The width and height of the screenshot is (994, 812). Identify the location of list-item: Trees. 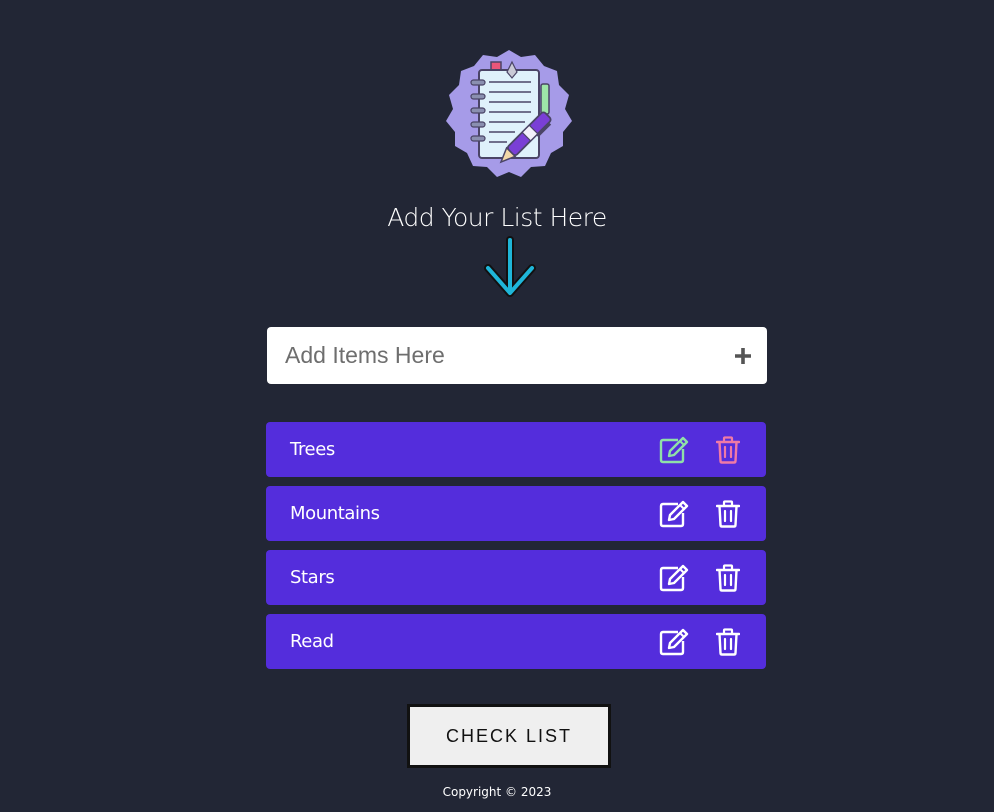
(516, 449).